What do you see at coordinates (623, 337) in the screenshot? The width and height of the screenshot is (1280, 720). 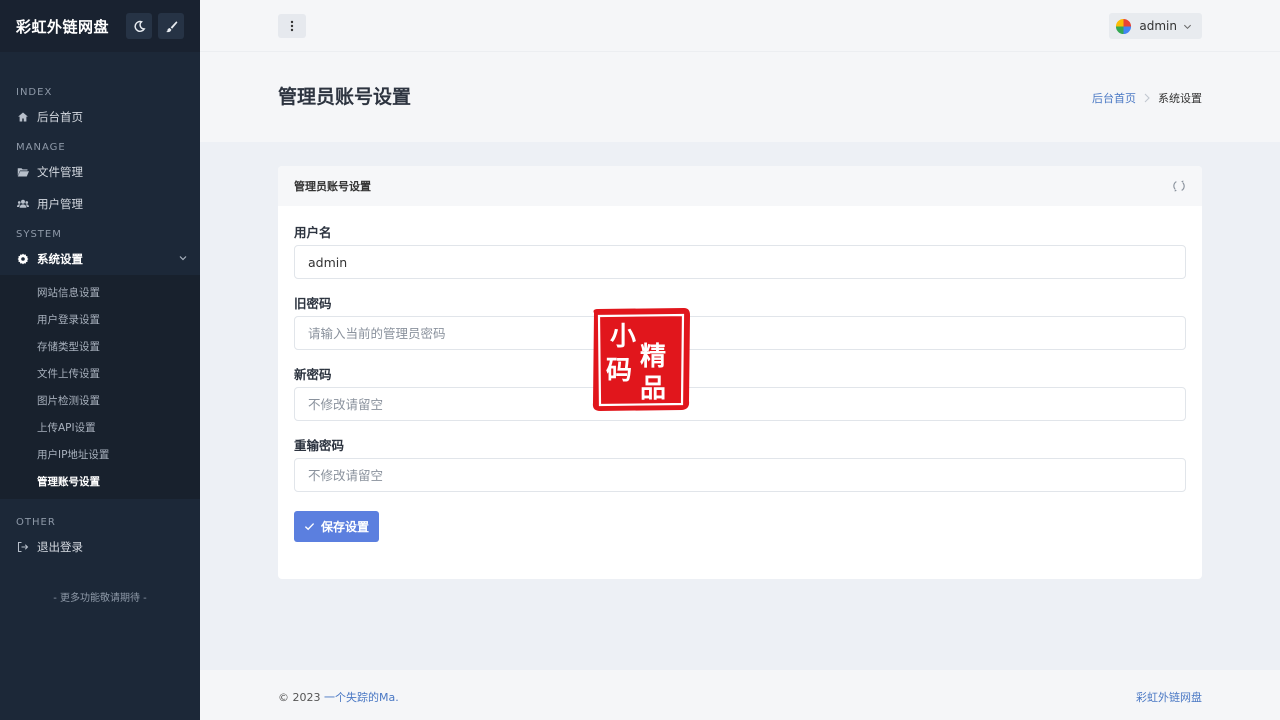 I see `svg-text: 小` at bounding box center [623, 337].